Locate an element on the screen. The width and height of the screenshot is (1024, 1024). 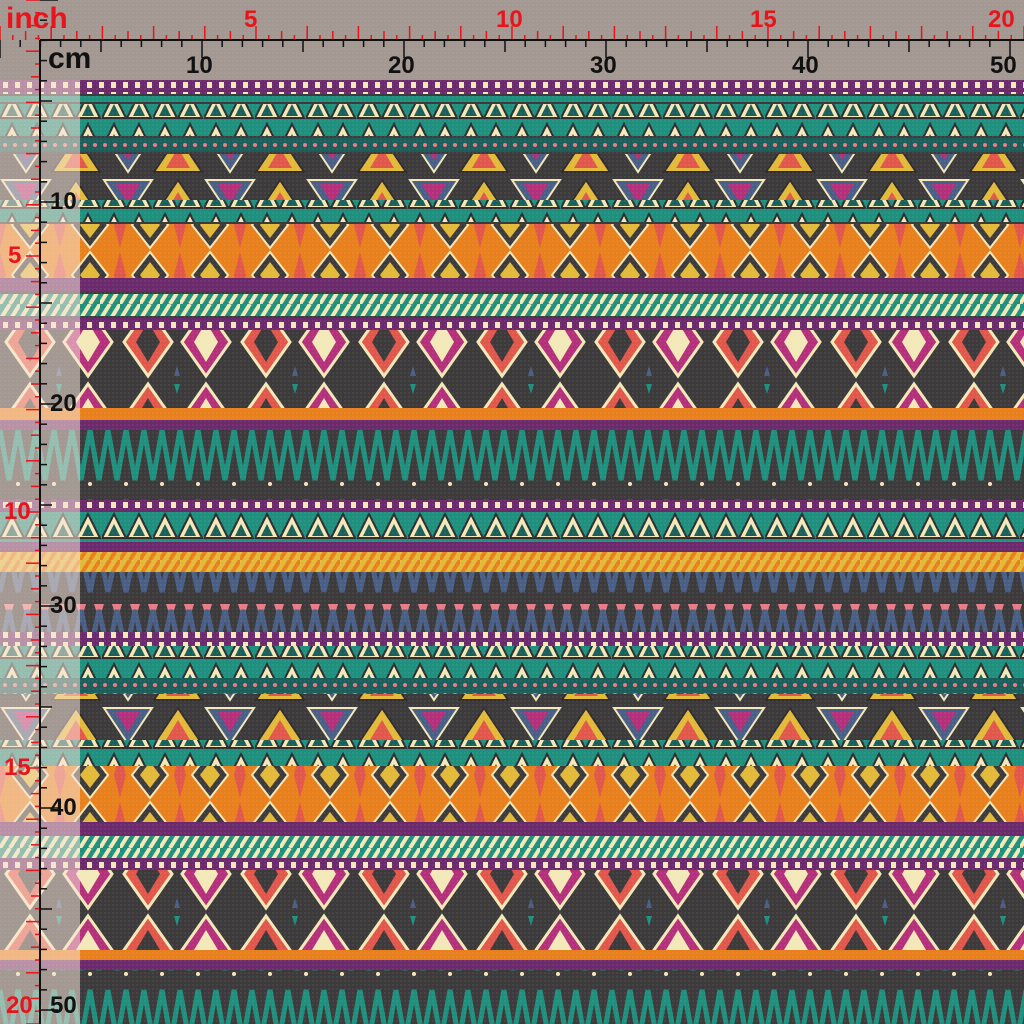
top-inch-label: 20 is located at coordinates (1001, 19).